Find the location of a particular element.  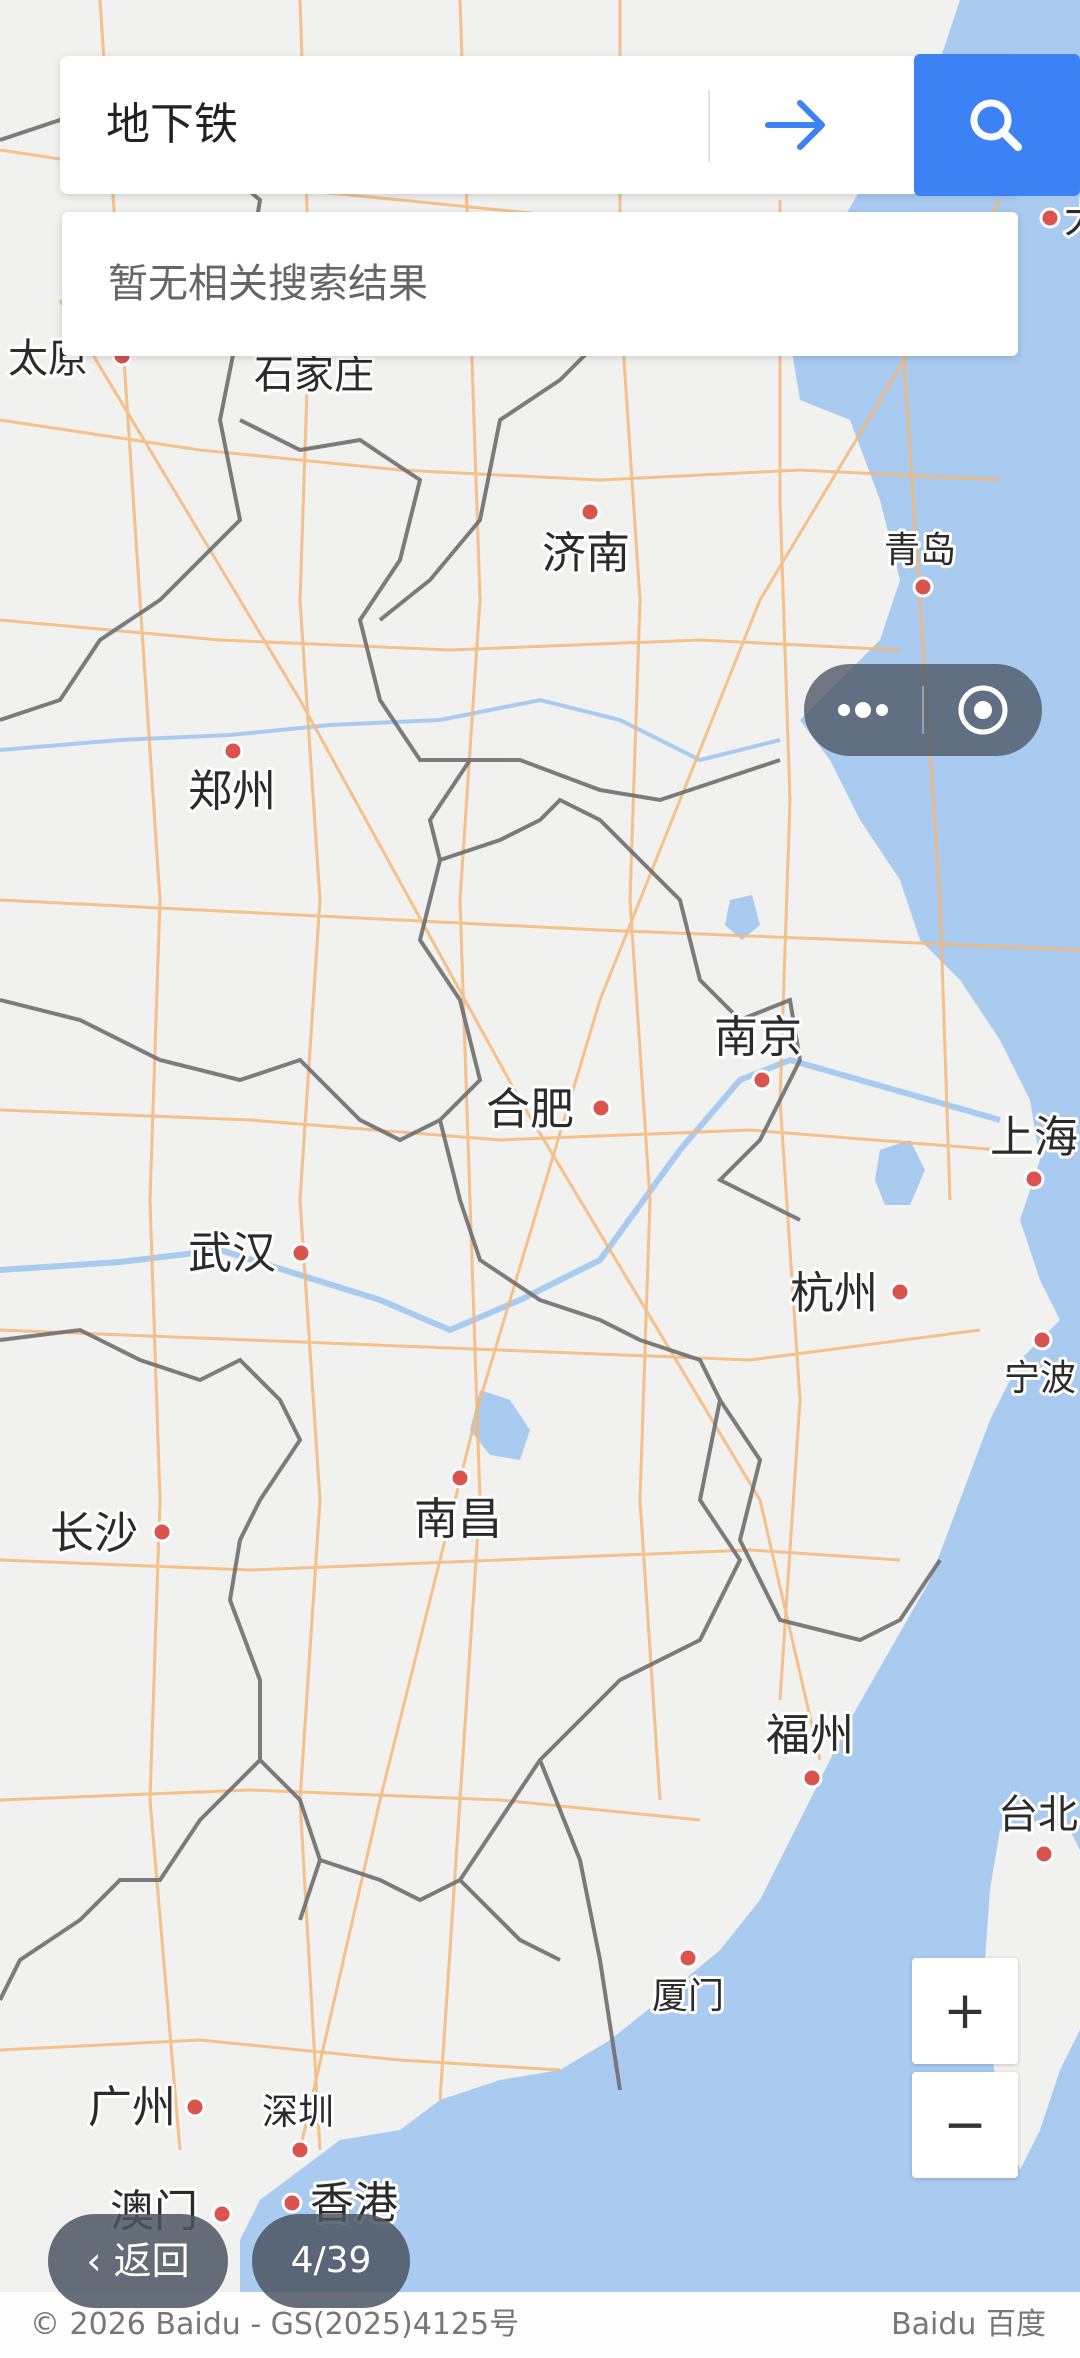

search-input: 地下铁 is located at coordinates (172, 125).